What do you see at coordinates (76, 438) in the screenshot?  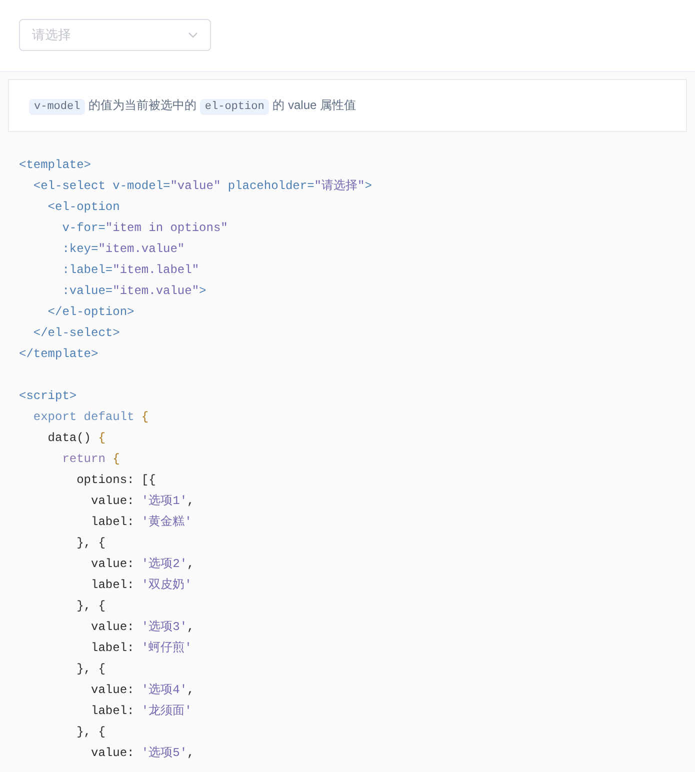 I see `code-line: data() {` at bounding box center [76, 438].